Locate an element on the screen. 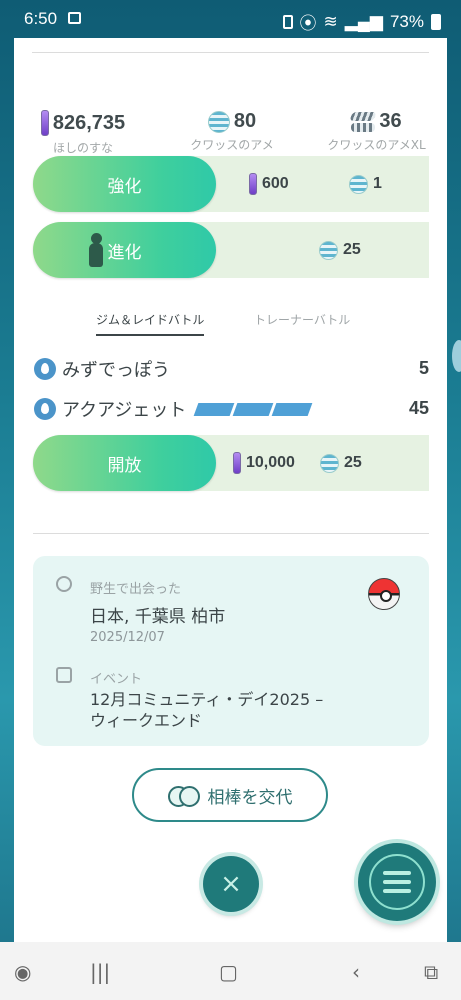 The image size is (461, 1000). energy-bars is located at coordinates (253, 409).